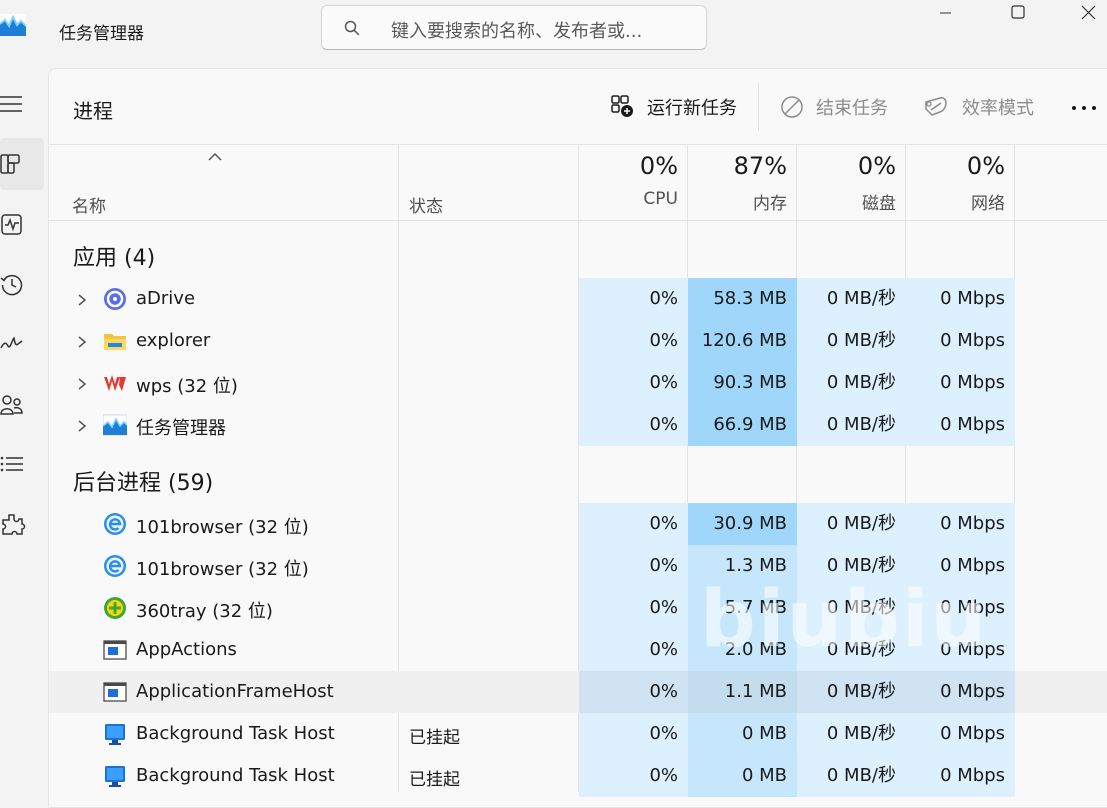 Image resolution: width=1107 pixels, height=808 pixels. Describe the element at coordinates (222, 527) in the screenshot. I see `process-name: 101browser (32 位)` at that location.